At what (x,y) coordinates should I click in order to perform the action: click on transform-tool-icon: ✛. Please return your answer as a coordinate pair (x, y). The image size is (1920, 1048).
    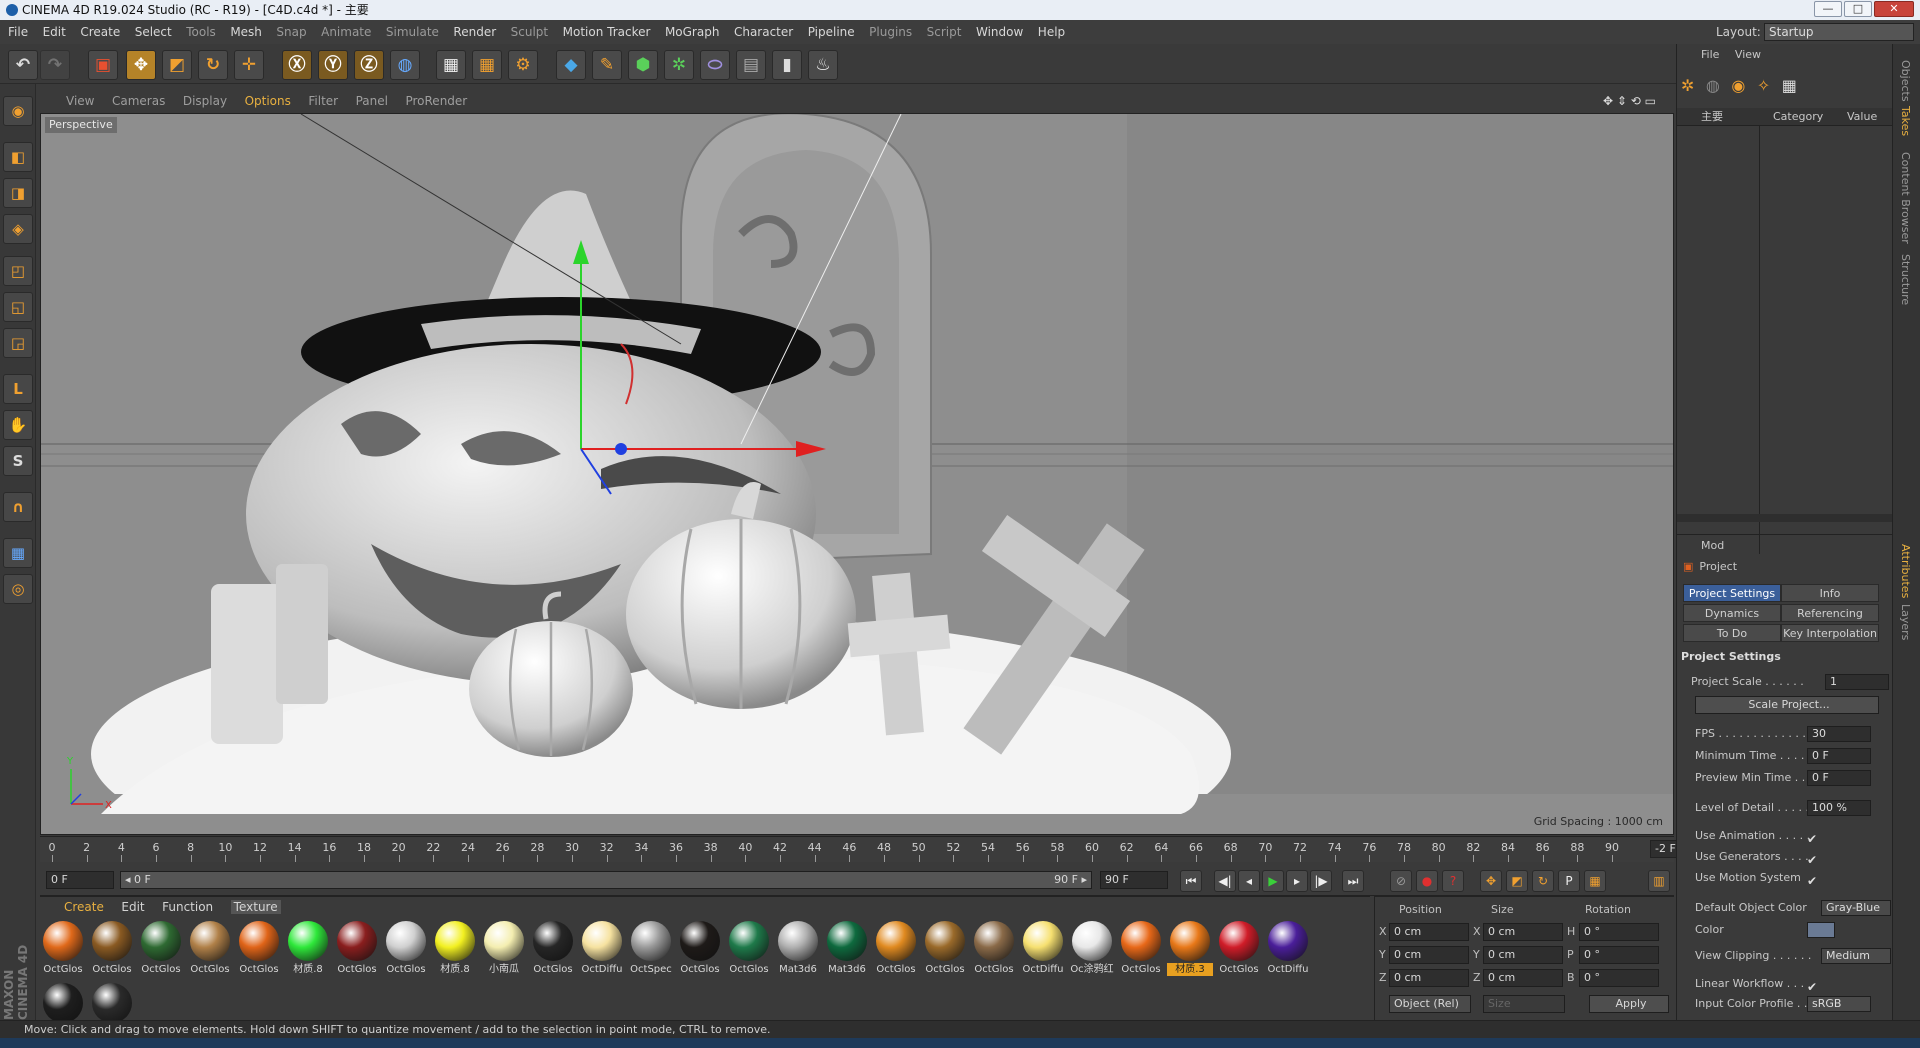
    Looking at the image, I should click on (249, 65).